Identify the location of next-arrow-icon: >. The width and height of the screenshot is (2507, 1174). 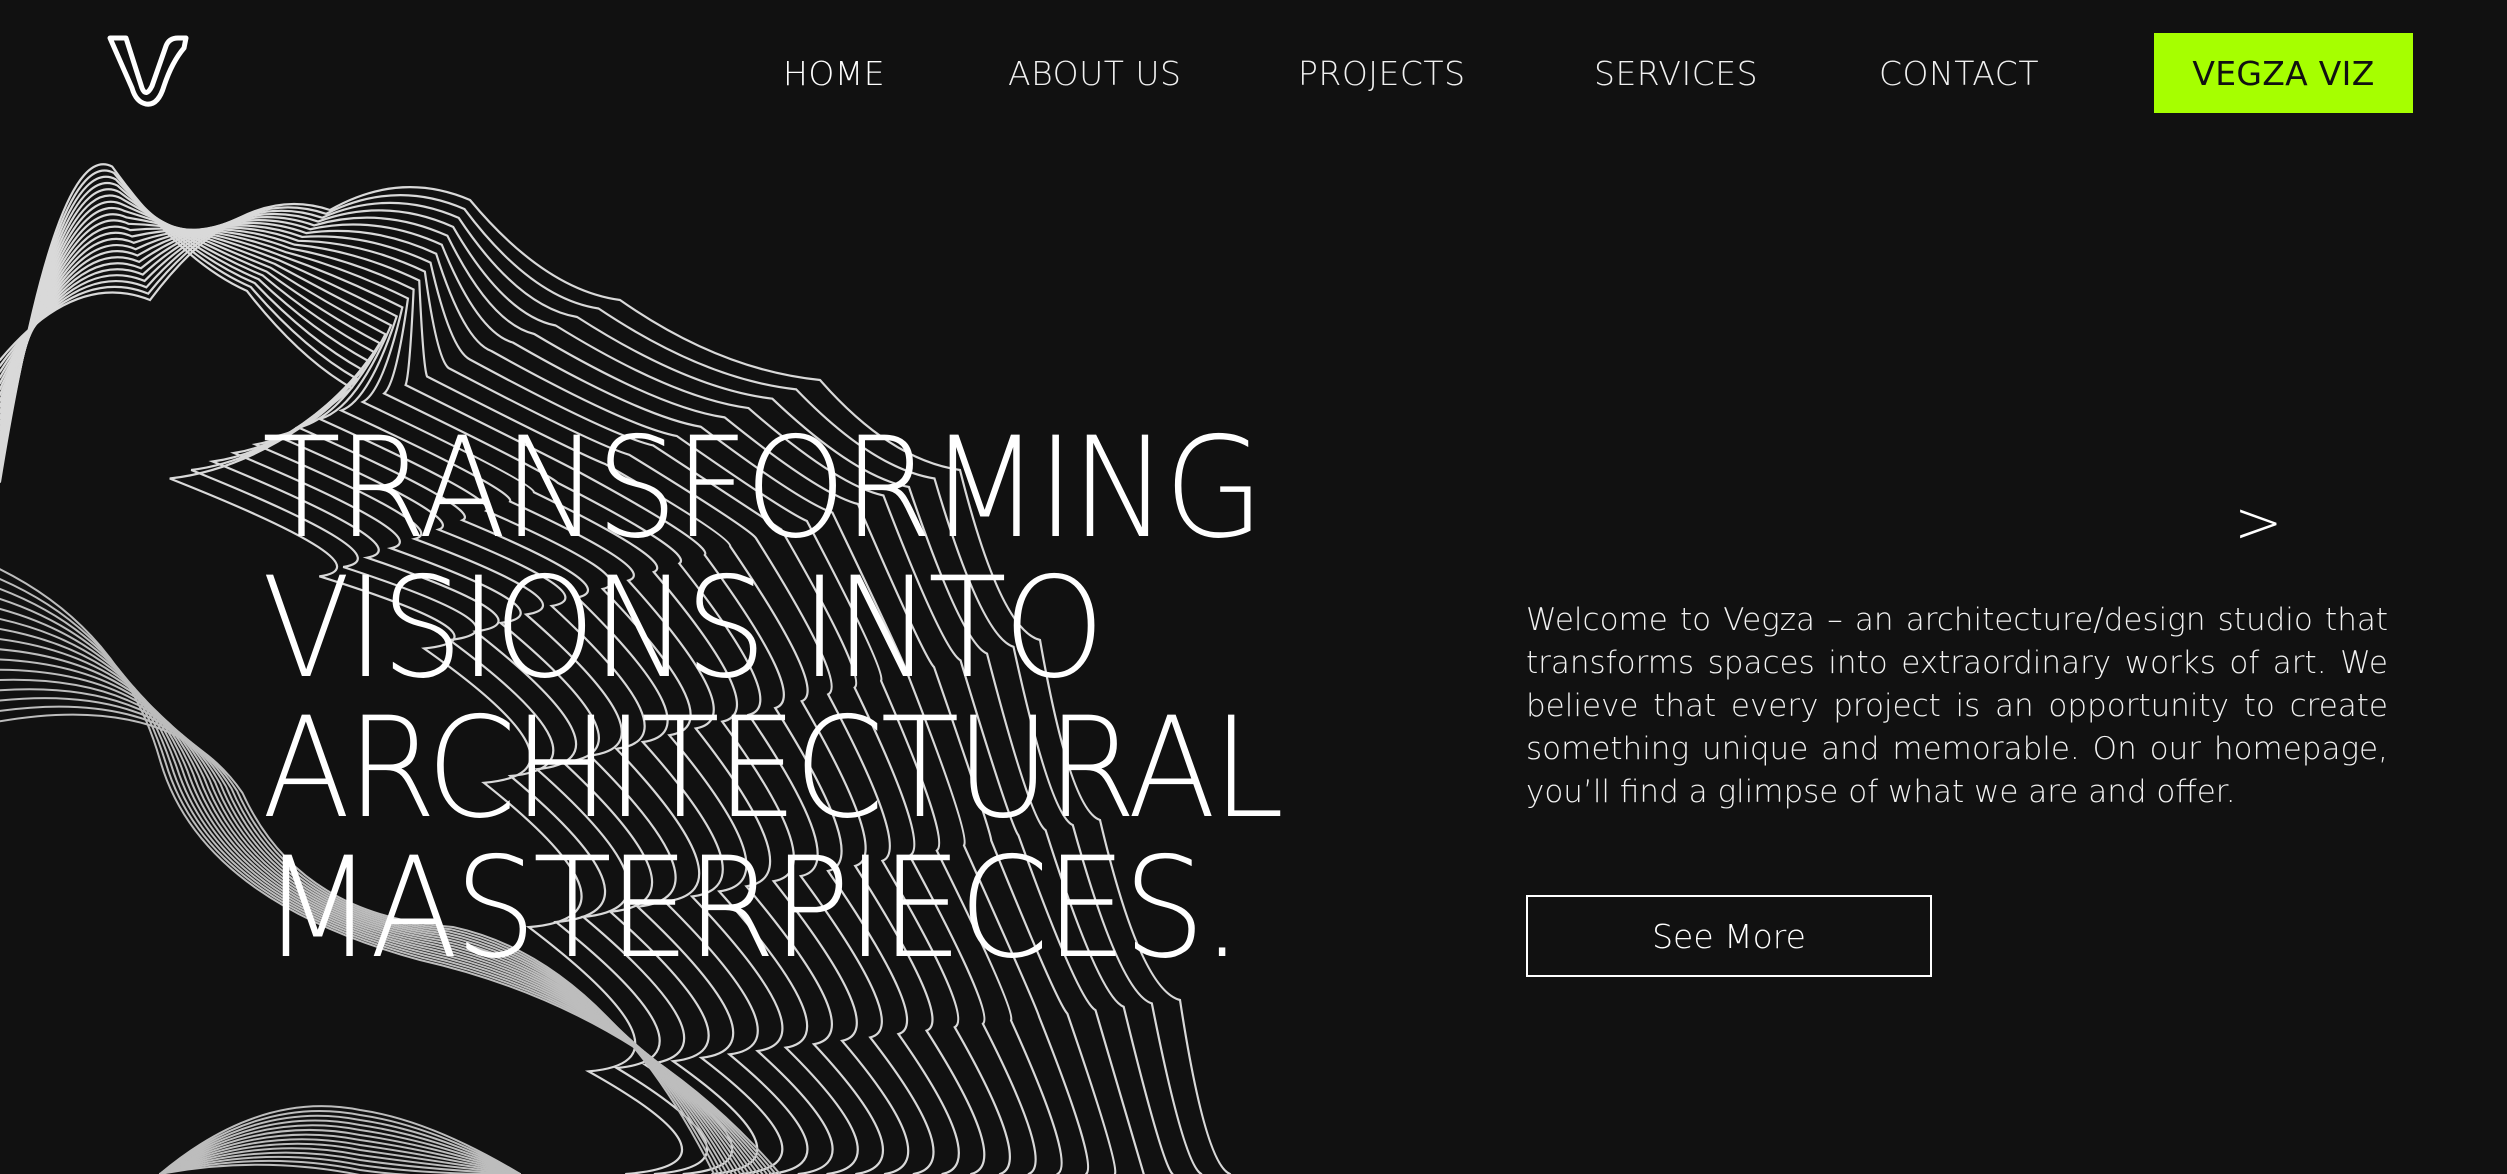
(2258, 522).